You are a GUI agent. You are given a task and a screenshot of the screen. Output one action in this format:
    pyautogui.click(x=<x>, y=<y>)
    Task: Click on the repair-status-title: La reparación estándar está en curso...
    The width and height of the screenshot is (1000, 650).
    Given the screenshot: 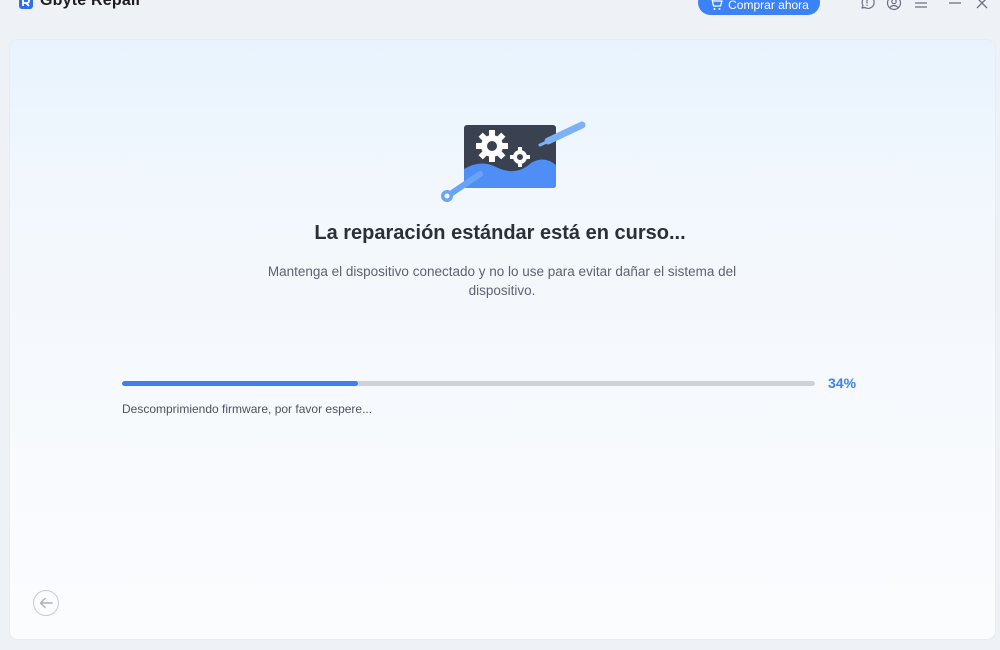 What is the action you would take?
    pyautogui.click(x=500, y=233)
    